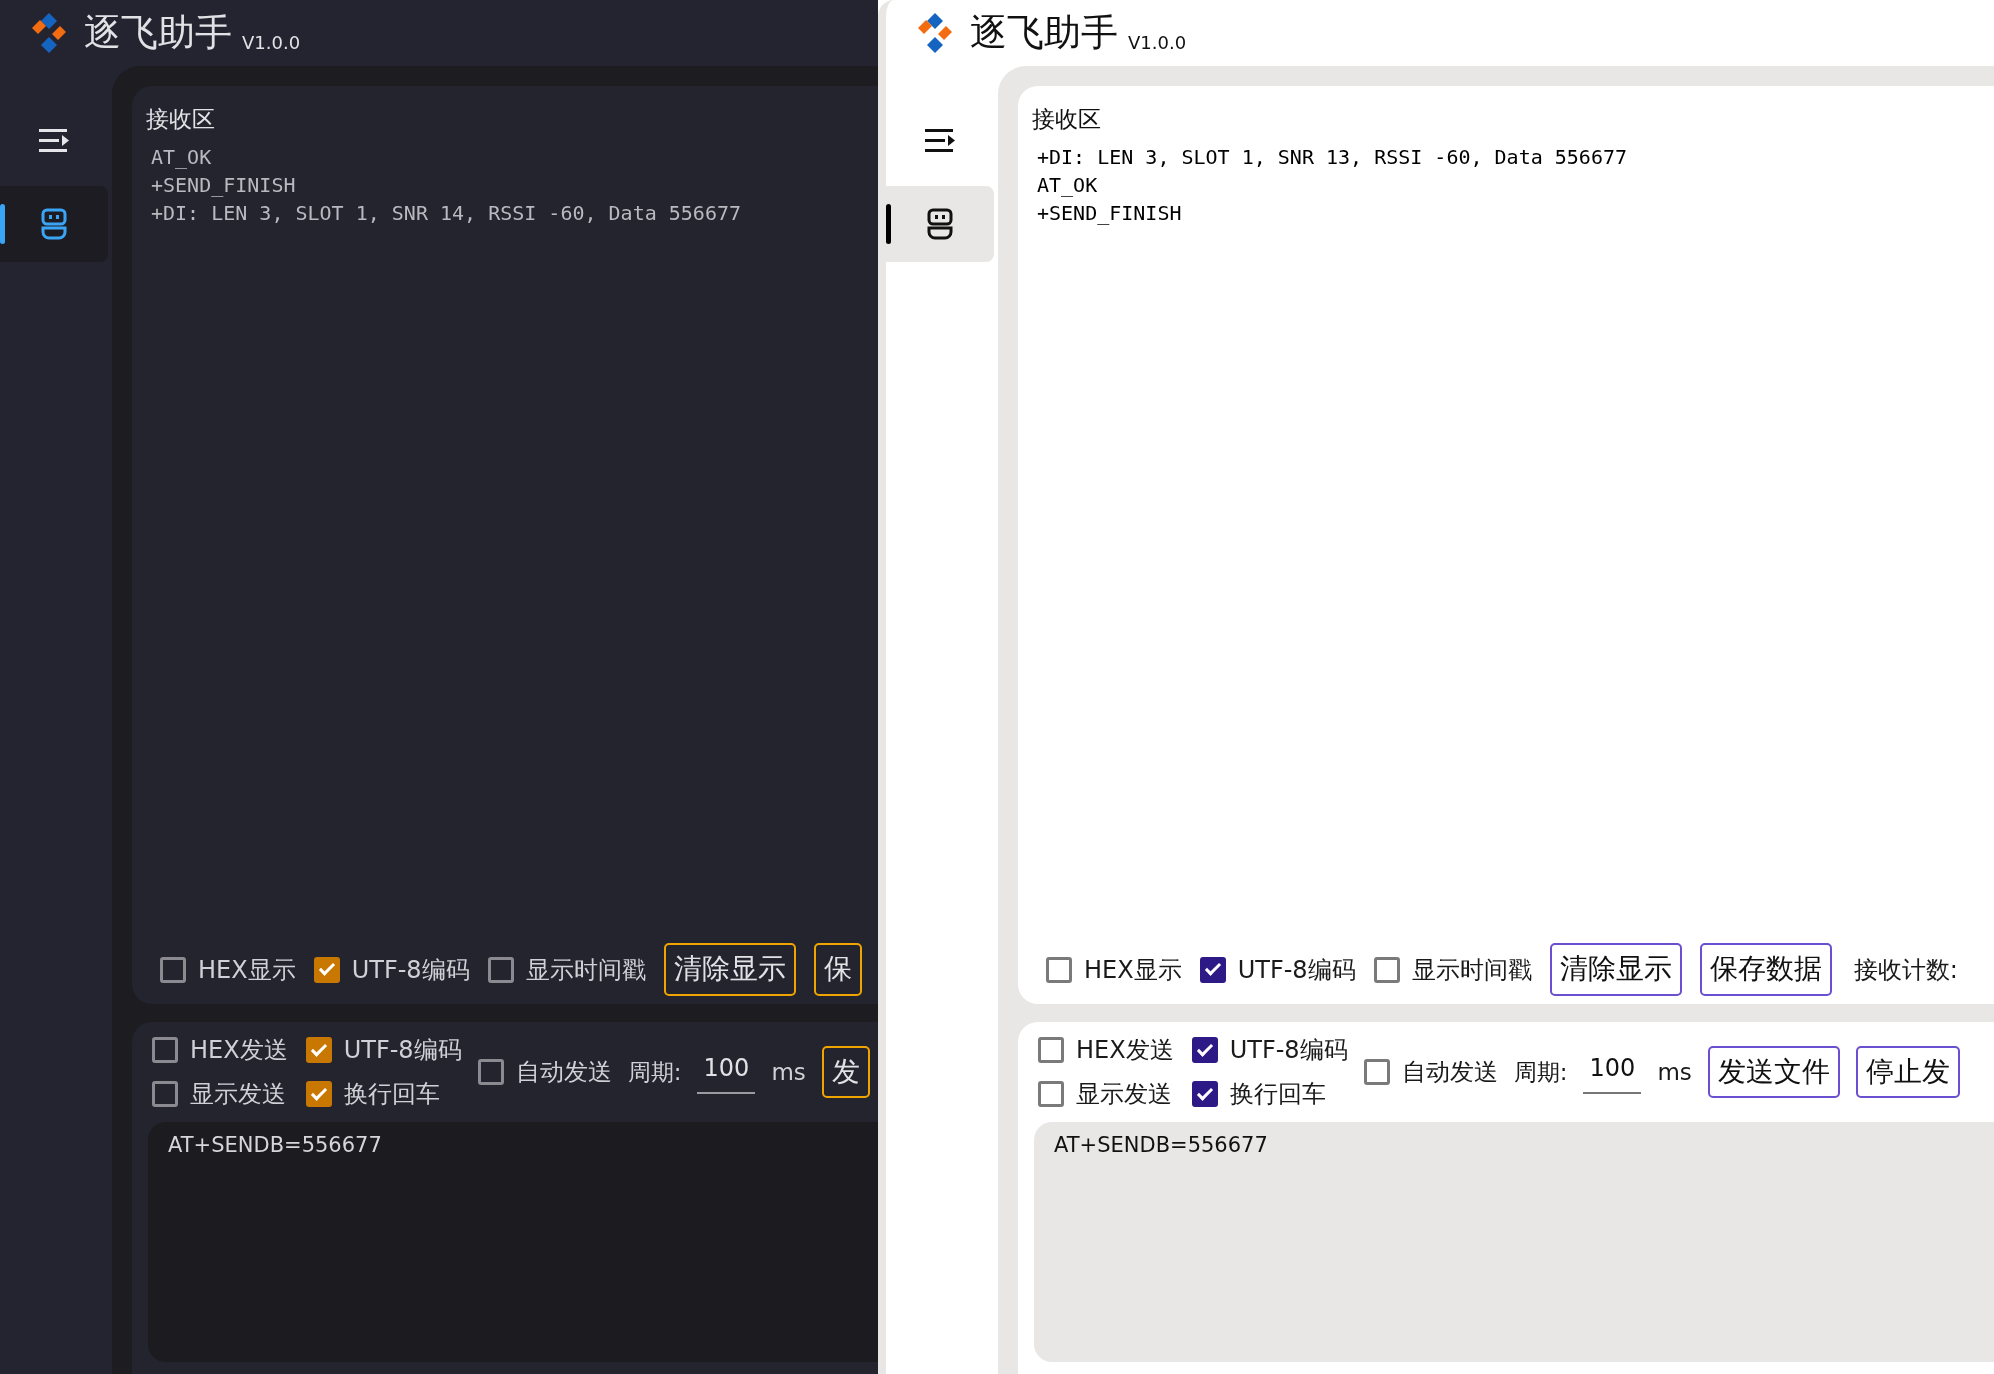 This screenshot has height=1374, width=1994. What do you see at coordinates (837, 969) in the screenshot?
I see `action-button: 保` at bounding box center [837, 969].